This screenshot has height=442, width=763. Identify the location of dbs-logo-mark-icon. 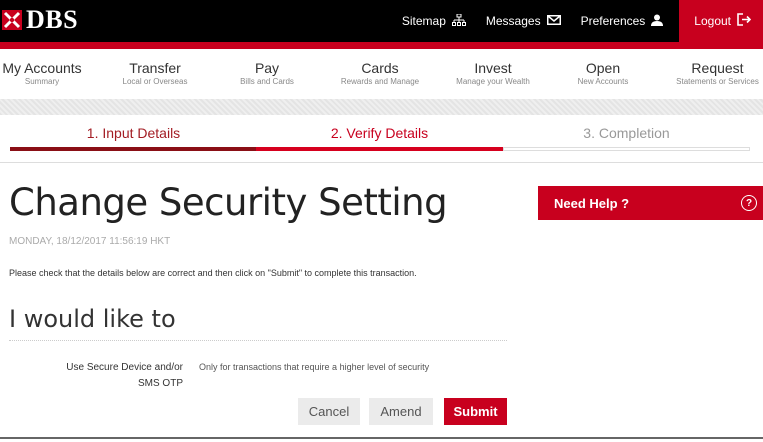
(12, 20).